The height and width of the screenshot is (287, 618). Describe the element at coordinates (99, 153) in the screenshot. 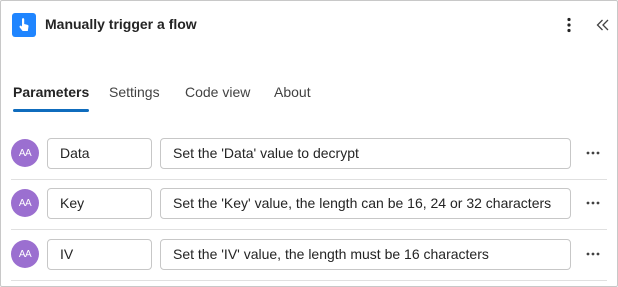

I see `parameter-name-field: Data` at that location.